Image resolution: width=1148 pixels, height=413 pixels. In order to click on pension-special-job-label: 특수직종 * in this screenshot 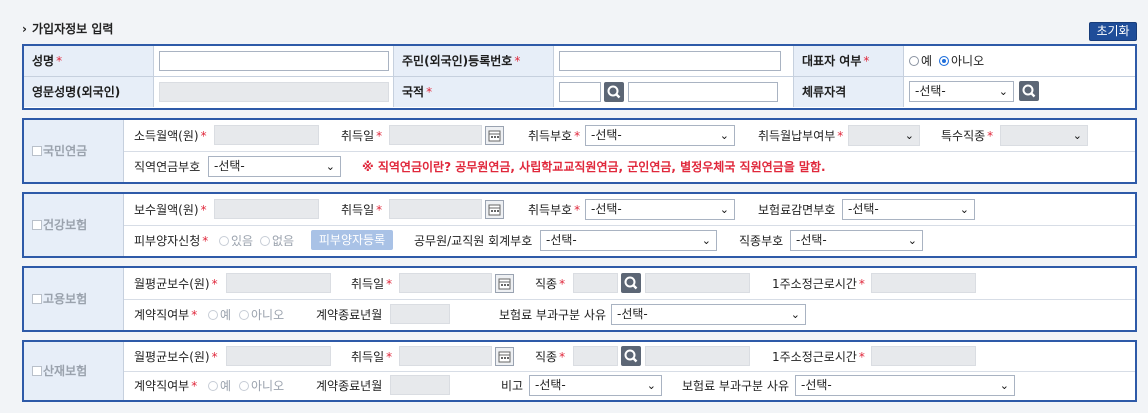, I will do `click(967, 136)`.